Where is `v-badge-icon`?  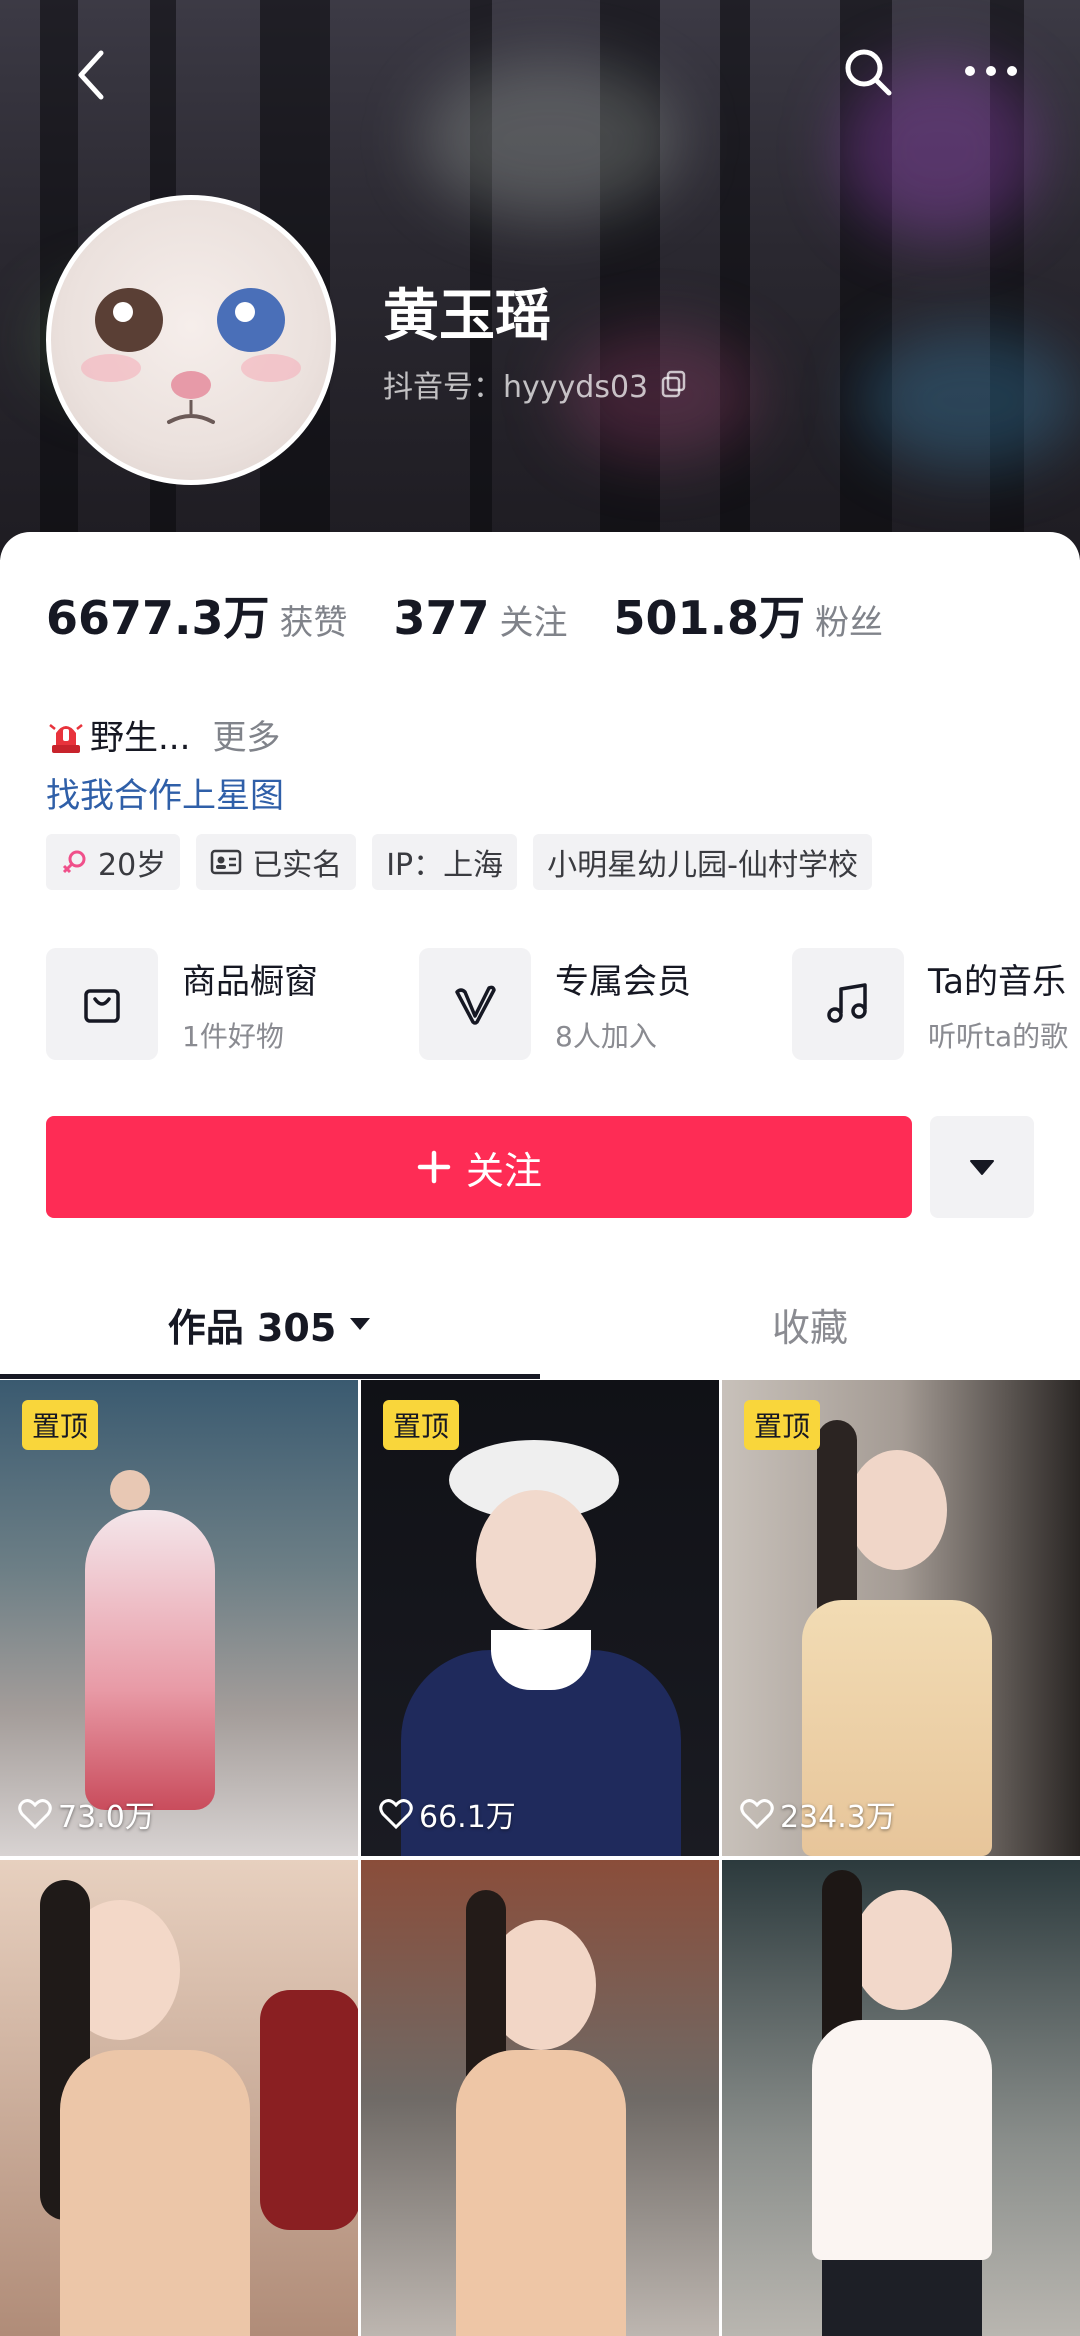 v-badge-icon is located at coordinates (475, 1004).